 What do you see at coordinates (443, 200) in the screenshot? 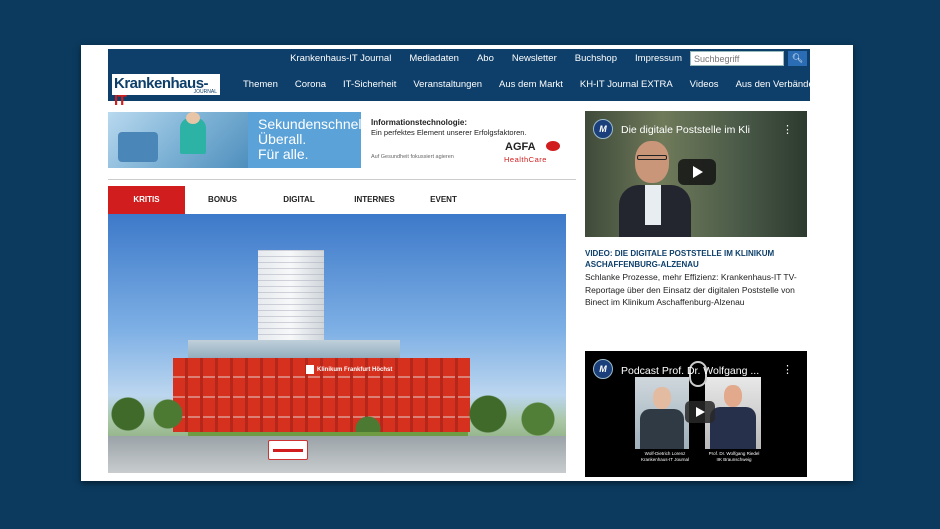
I see `tab-event: EVENT` at bounding box center [443, 200].